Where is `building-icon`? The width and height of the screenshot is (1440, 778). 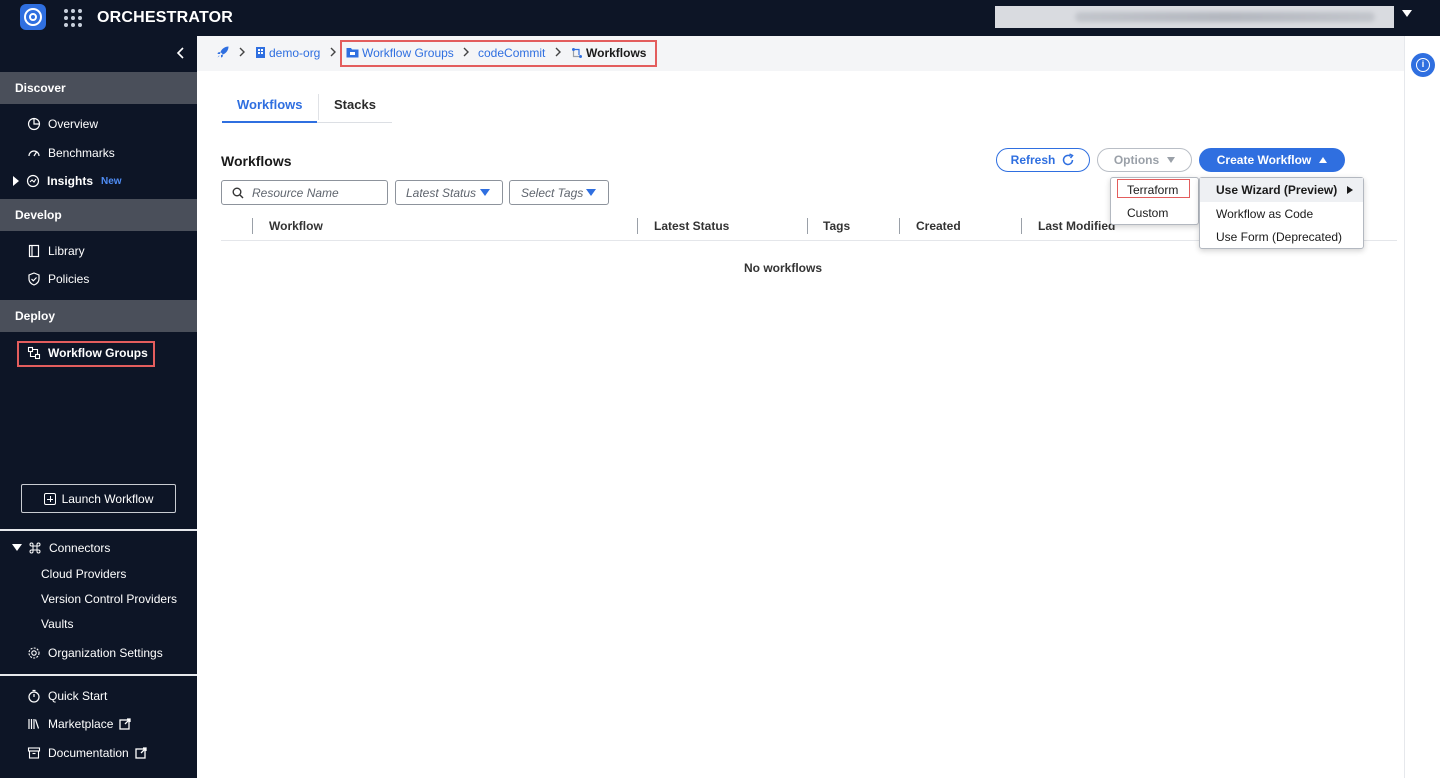
building-icon is located at coordinates (260, 52).